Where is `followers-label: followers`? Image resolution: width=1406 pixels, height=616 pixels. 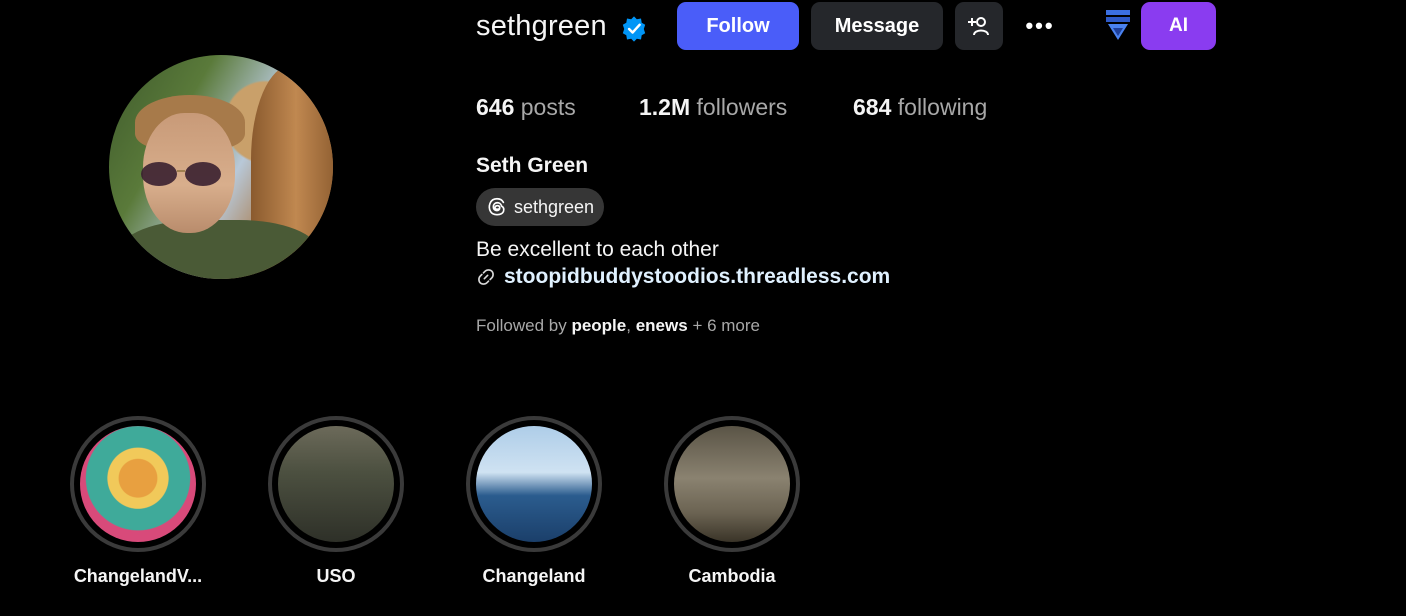 followers-label: followers is located at coordinates (742, 107).